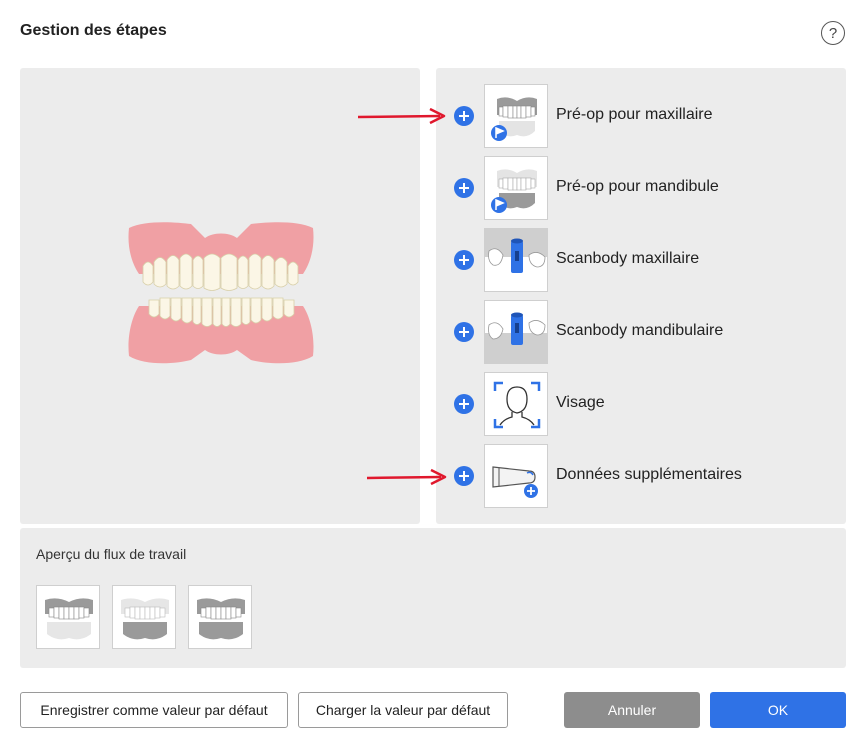 This screenshot has width=866, height=747. What do you see at coordinates (93, 30) in the screenshot?
I see `dialog-title: Gestion des étapes` at bounding box center [93, 30].